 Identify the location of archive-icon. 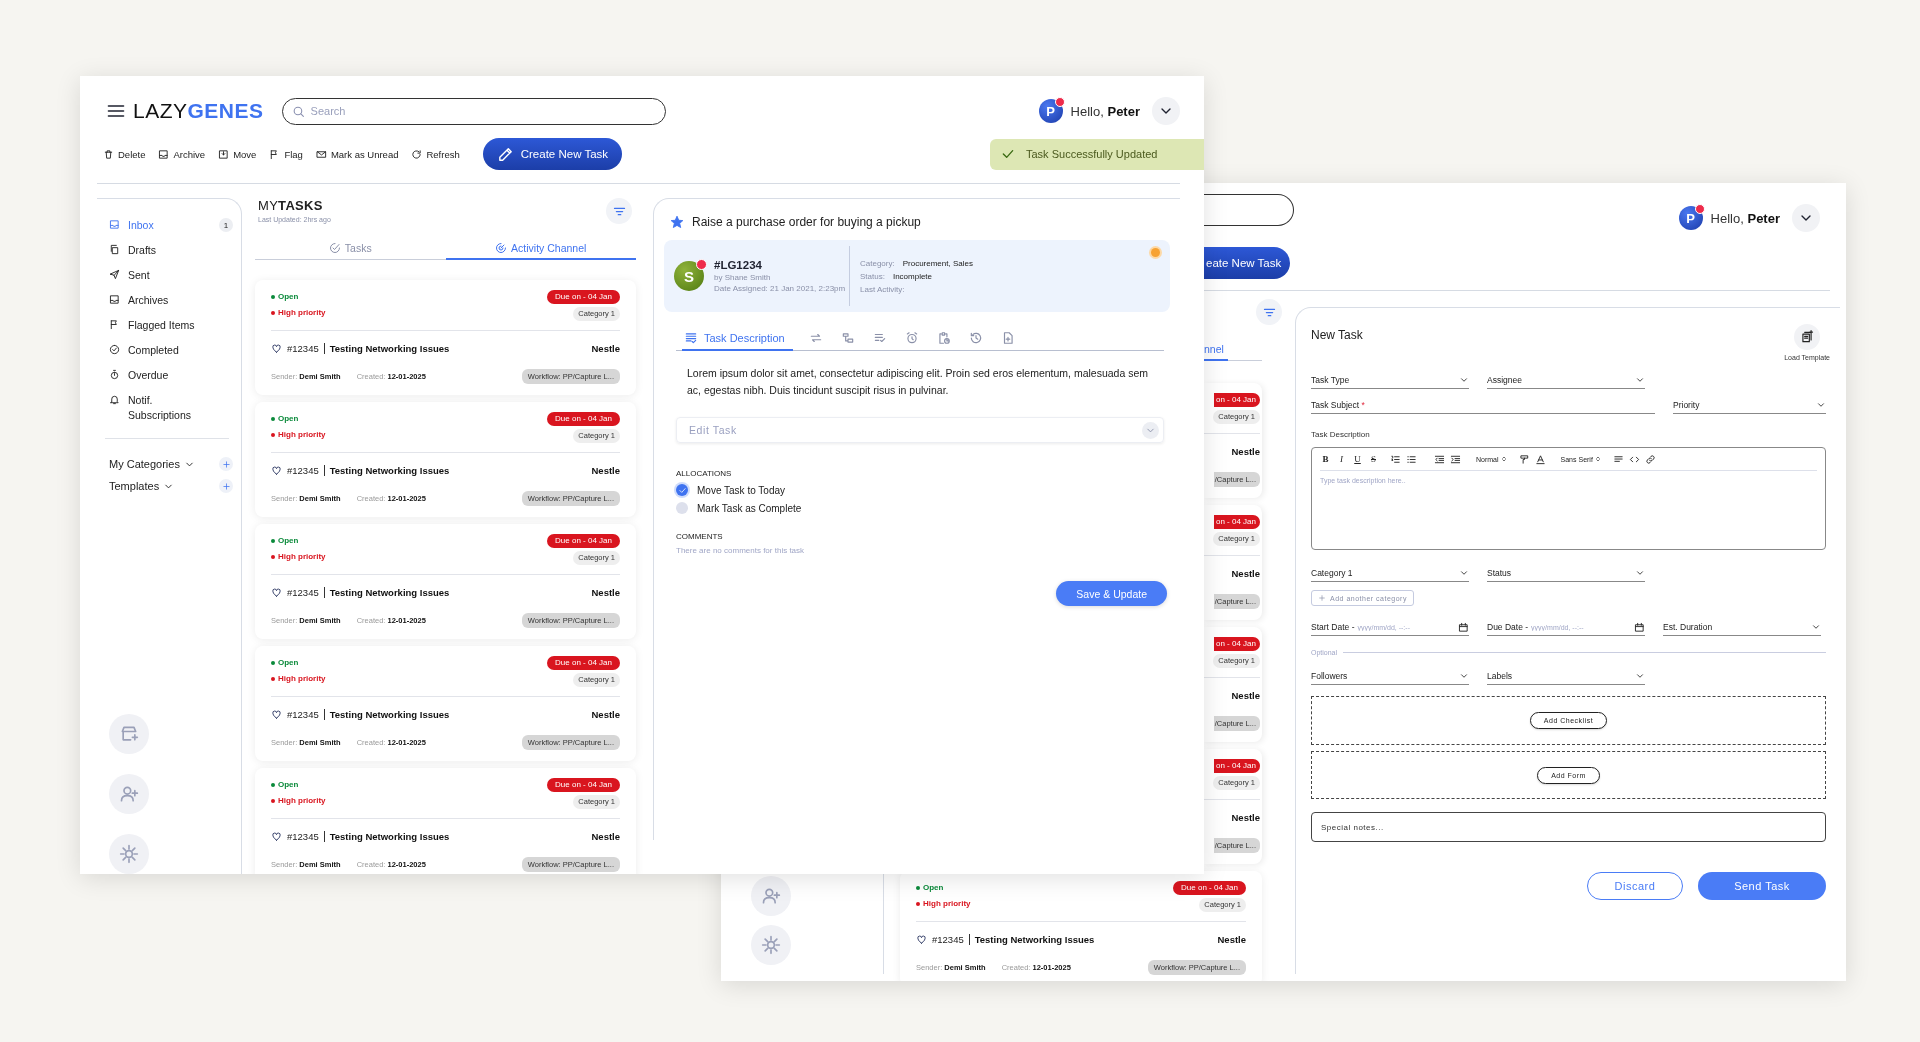
(164, 154).